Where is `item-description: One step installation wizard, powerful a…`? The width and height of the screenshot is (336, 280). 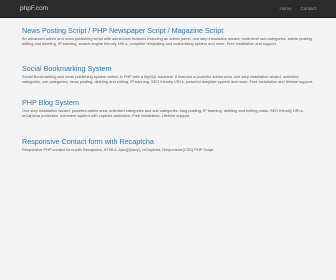
item-description: One step installation wizard, powerful a… is located at coordinates (163, 113).